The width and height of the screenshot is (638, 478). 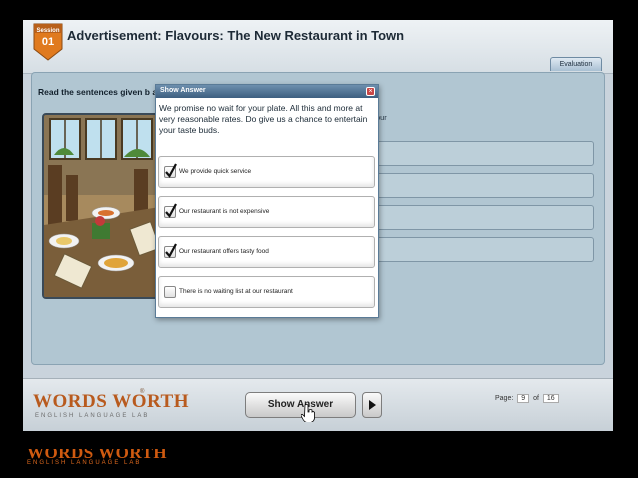 I want to click on restaurant-scene-image, so click(x=102, y=206).